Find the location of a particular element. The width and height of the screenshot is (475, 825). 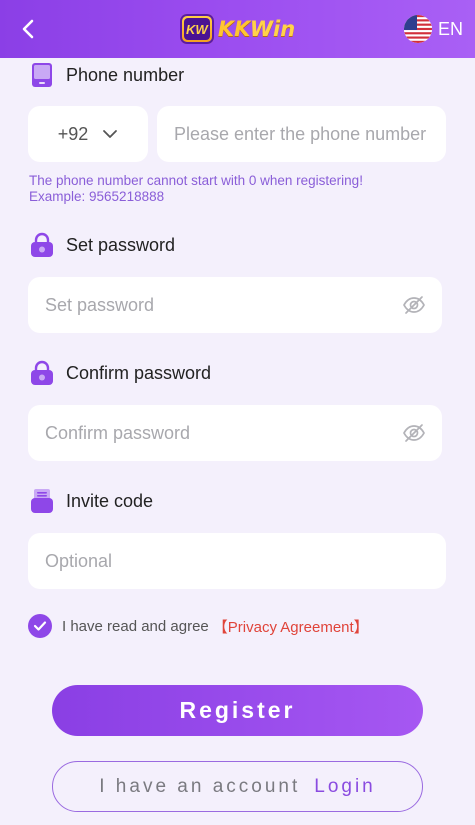

set-password-field is located at coordinates (235, 305).